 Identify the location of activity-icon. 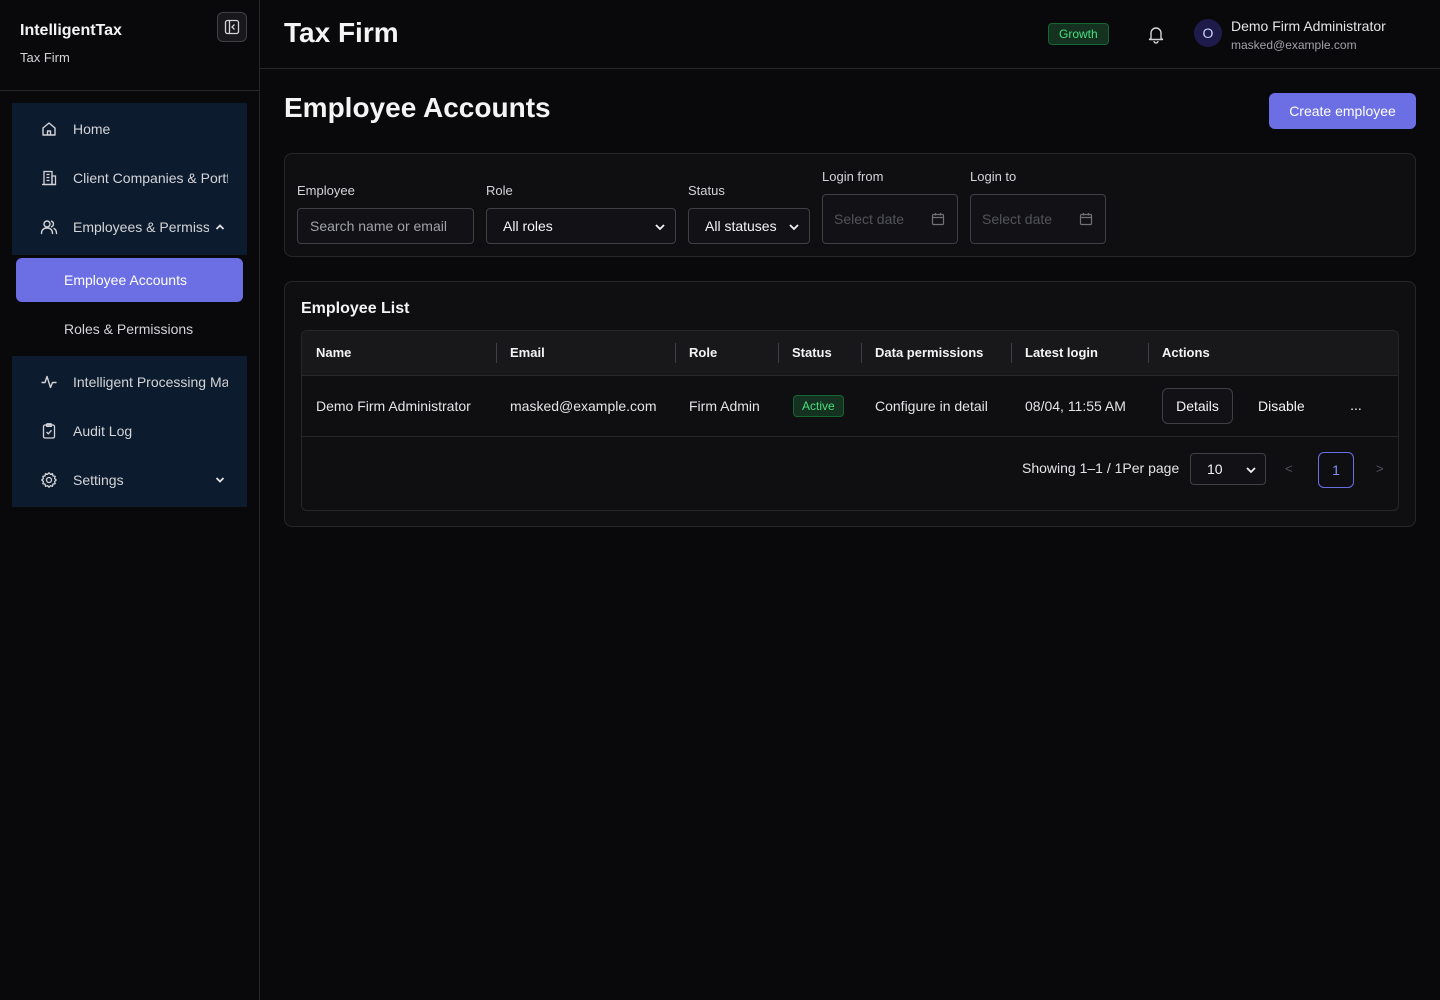
(49, 382).